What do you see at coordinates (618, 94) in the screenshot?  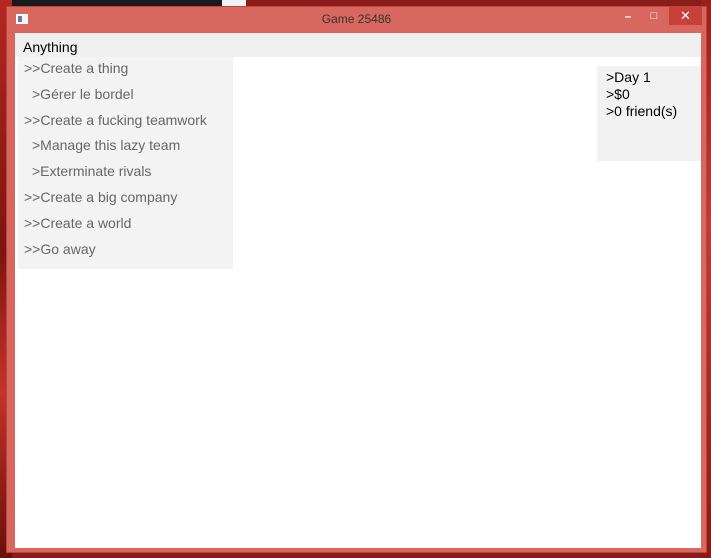 I see `stat-money: >$0` at bounding box center [618, 94].